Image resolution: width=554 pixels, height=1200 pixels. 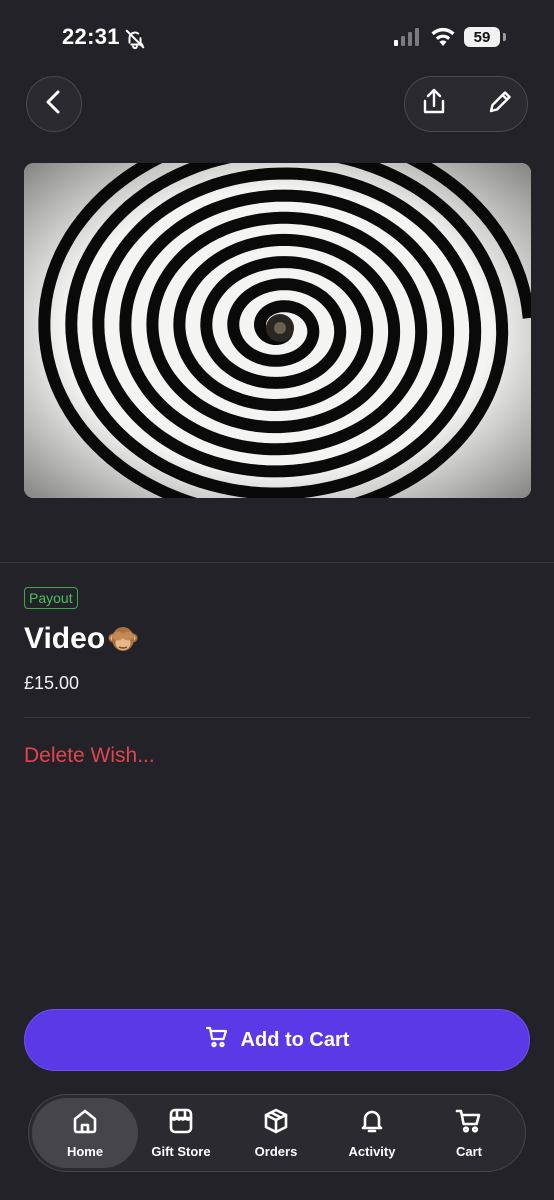 I want to click on home-icon, so click(x=85, y=1122).